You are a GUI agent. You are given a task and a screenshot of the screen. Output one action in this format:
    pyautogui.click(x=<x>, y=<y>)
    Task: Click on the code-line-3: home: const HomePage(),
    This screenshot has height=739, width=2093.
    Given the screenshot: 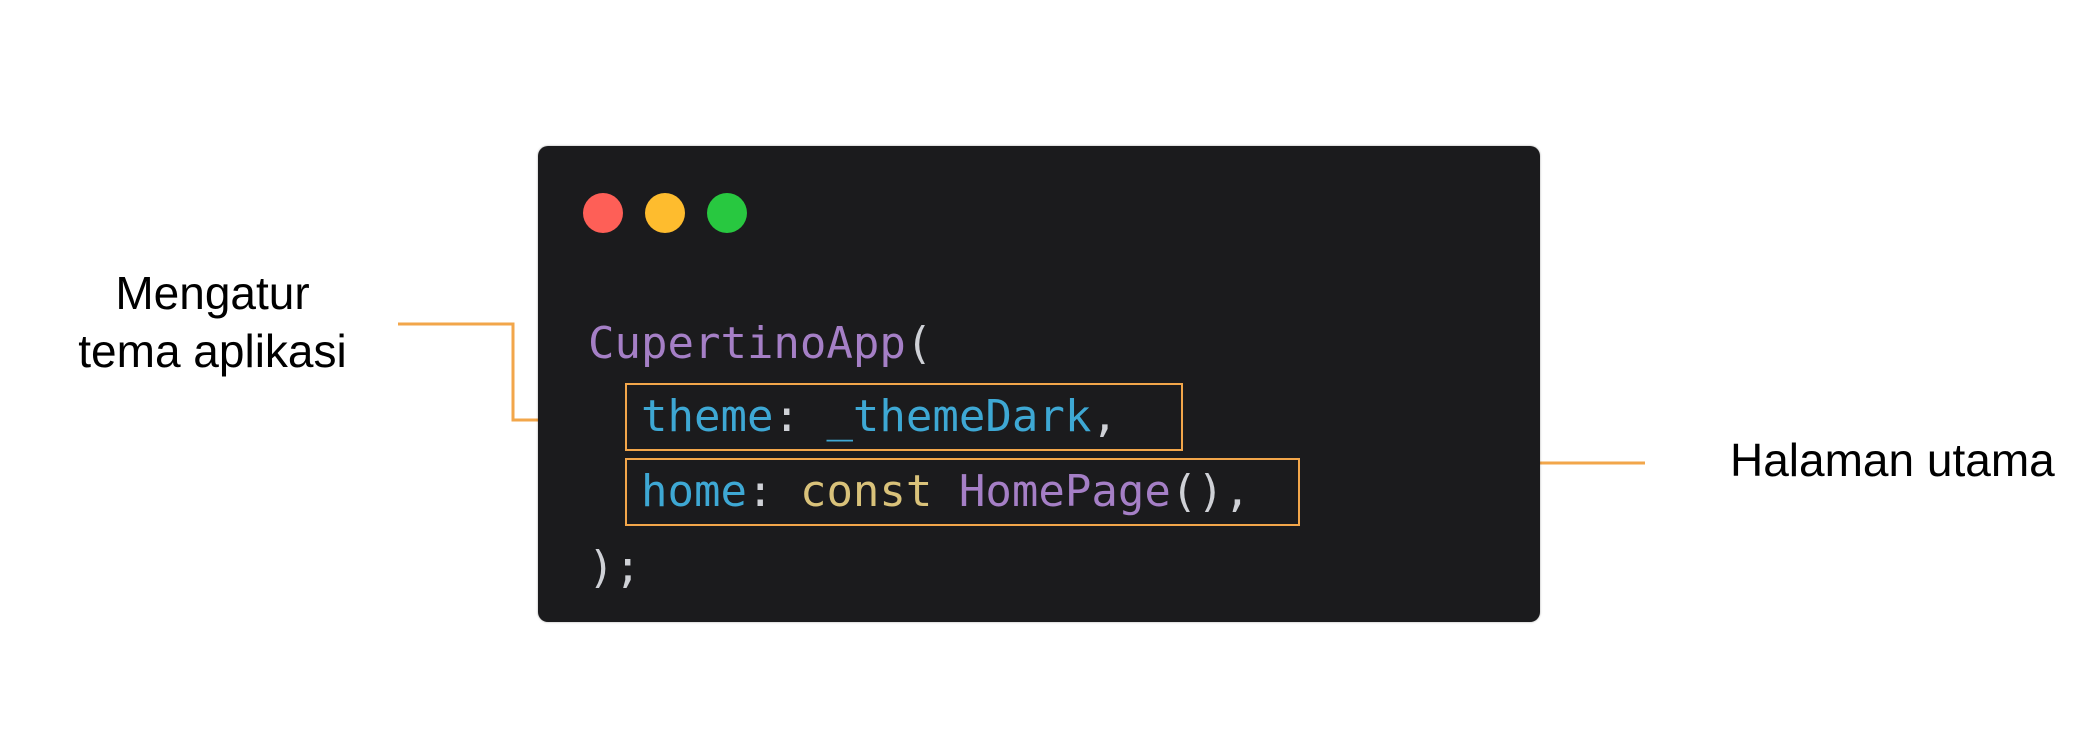 What is the action you would take?
    pyautogui.click(x=945, y=492)
    